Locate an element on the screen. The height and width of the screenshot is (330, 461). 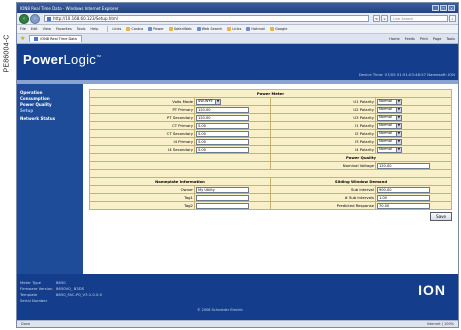
link-power: Power is located at coordinates (156, 29).